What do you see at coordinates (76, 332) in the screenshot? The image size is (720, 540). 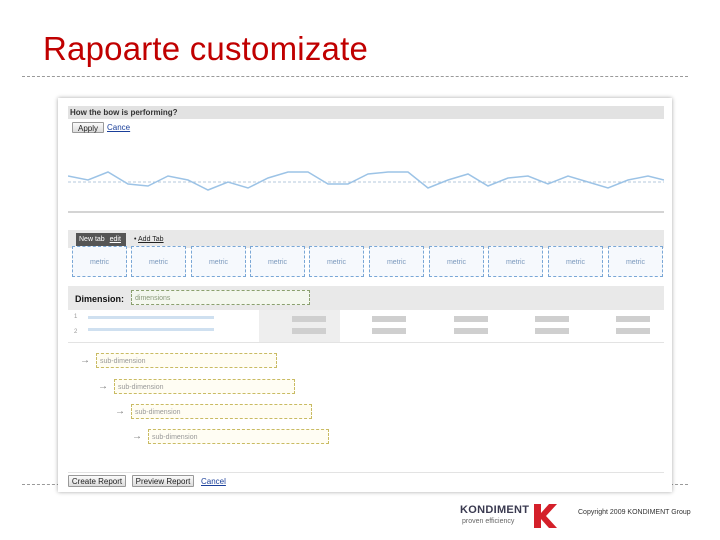 I see `row-number-2: 2` at bounding box center [76, 332].